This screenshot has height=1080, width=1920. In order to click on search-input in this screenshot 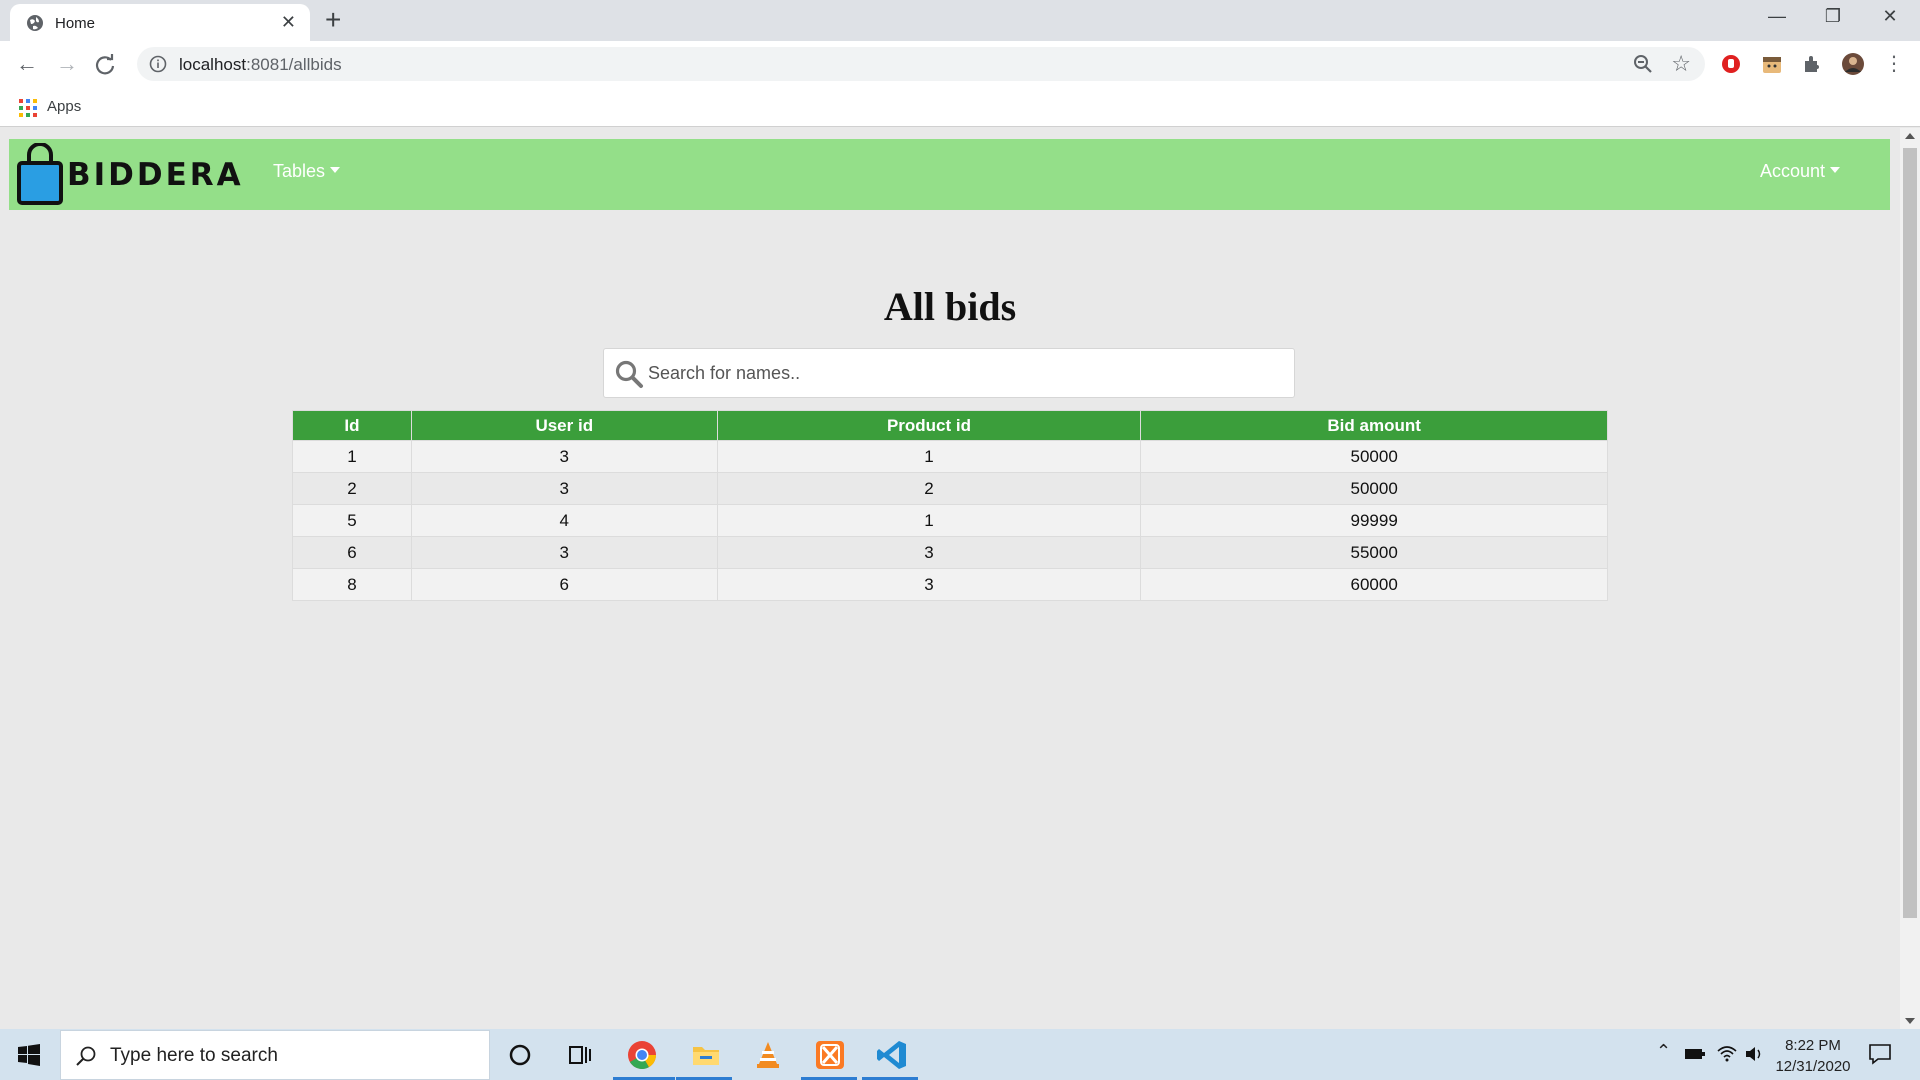, I will do `click(968, 373)`.